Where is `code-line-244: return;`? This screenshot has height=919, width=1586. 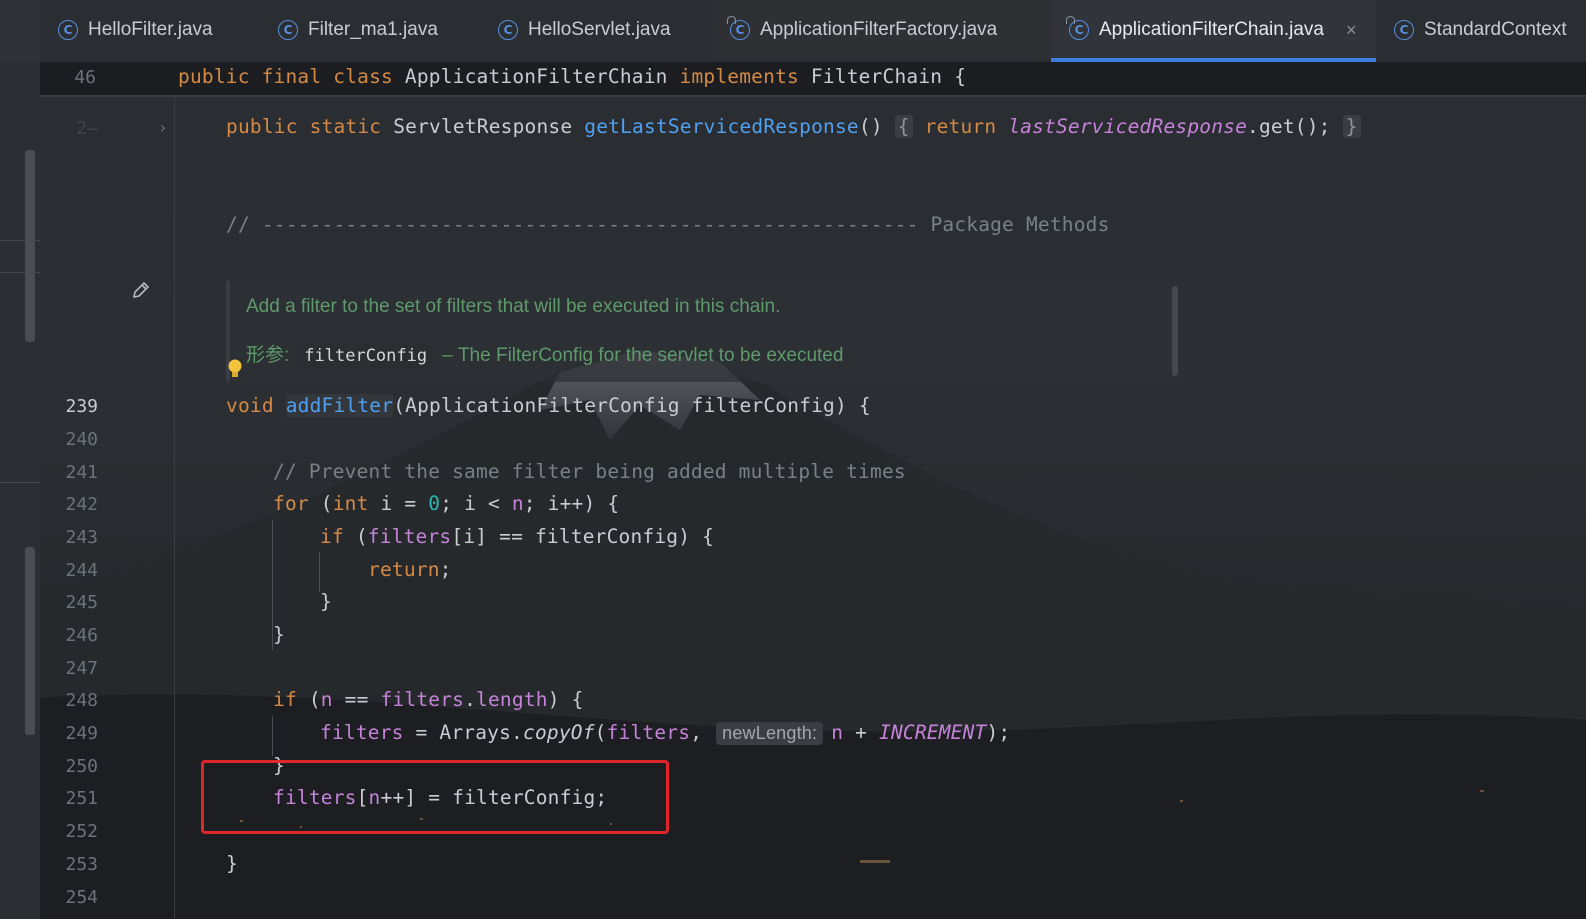
code-line-244: return; is located at coordinates (410, 569).